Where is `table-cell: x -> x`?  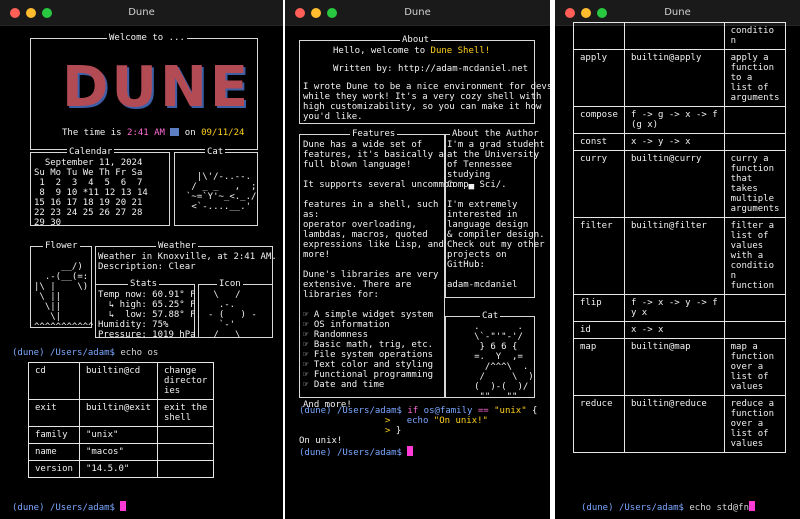
table-cell: x -> x is located at coordinates (674, 330).